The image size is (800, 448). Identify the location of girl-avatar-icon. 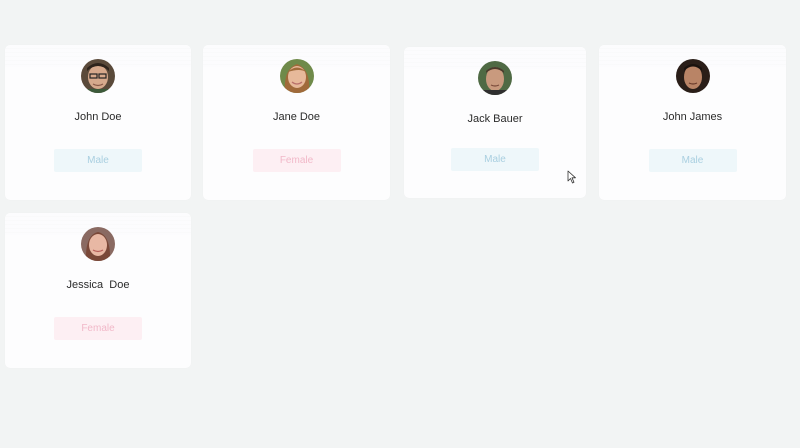
(98, 244).